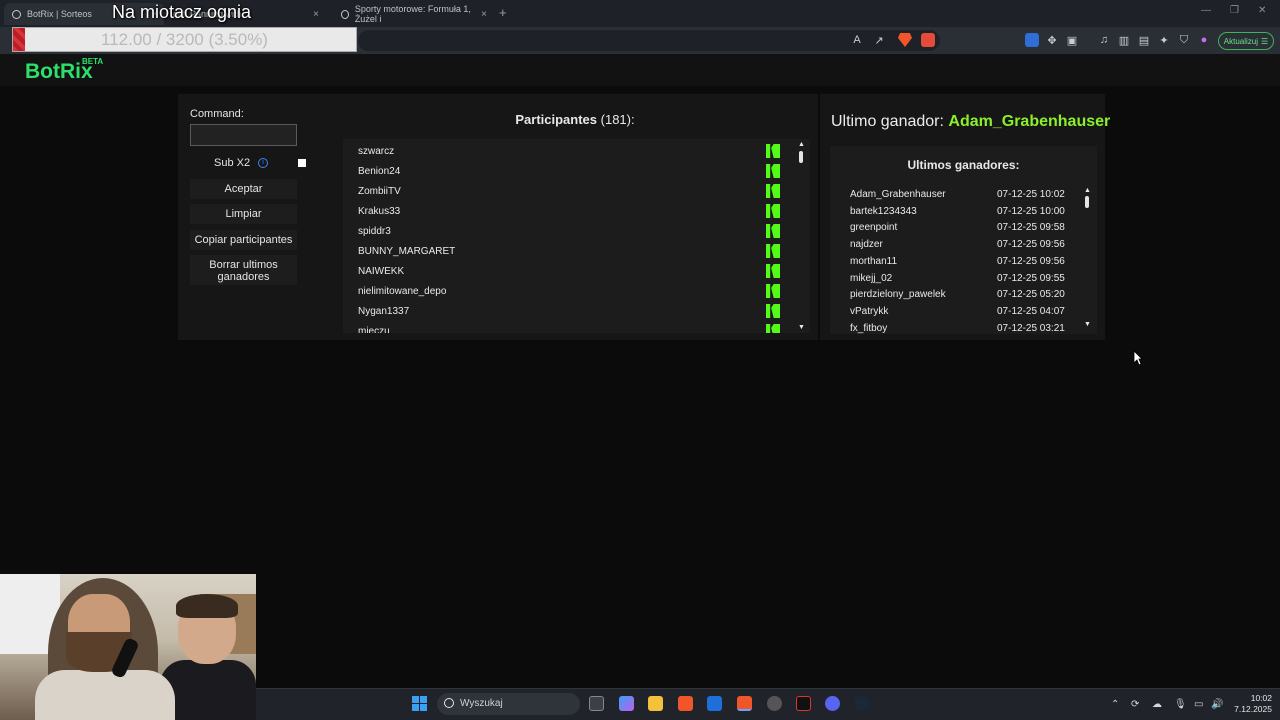  Describe the element at coordinates (243, 189) in the screenshot. I see `accept-button: Aceptar` at that location.